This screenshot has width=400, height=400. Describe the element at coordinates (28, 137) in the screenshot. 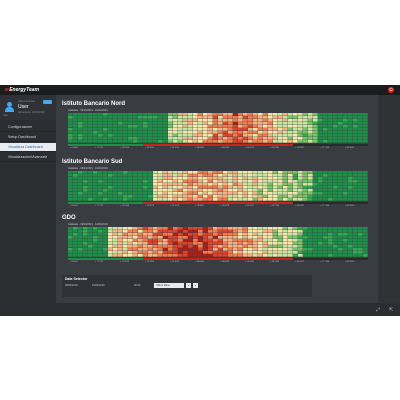

I see `sidebar-item-setup-dashboard: Setup Dashboard` at that location.